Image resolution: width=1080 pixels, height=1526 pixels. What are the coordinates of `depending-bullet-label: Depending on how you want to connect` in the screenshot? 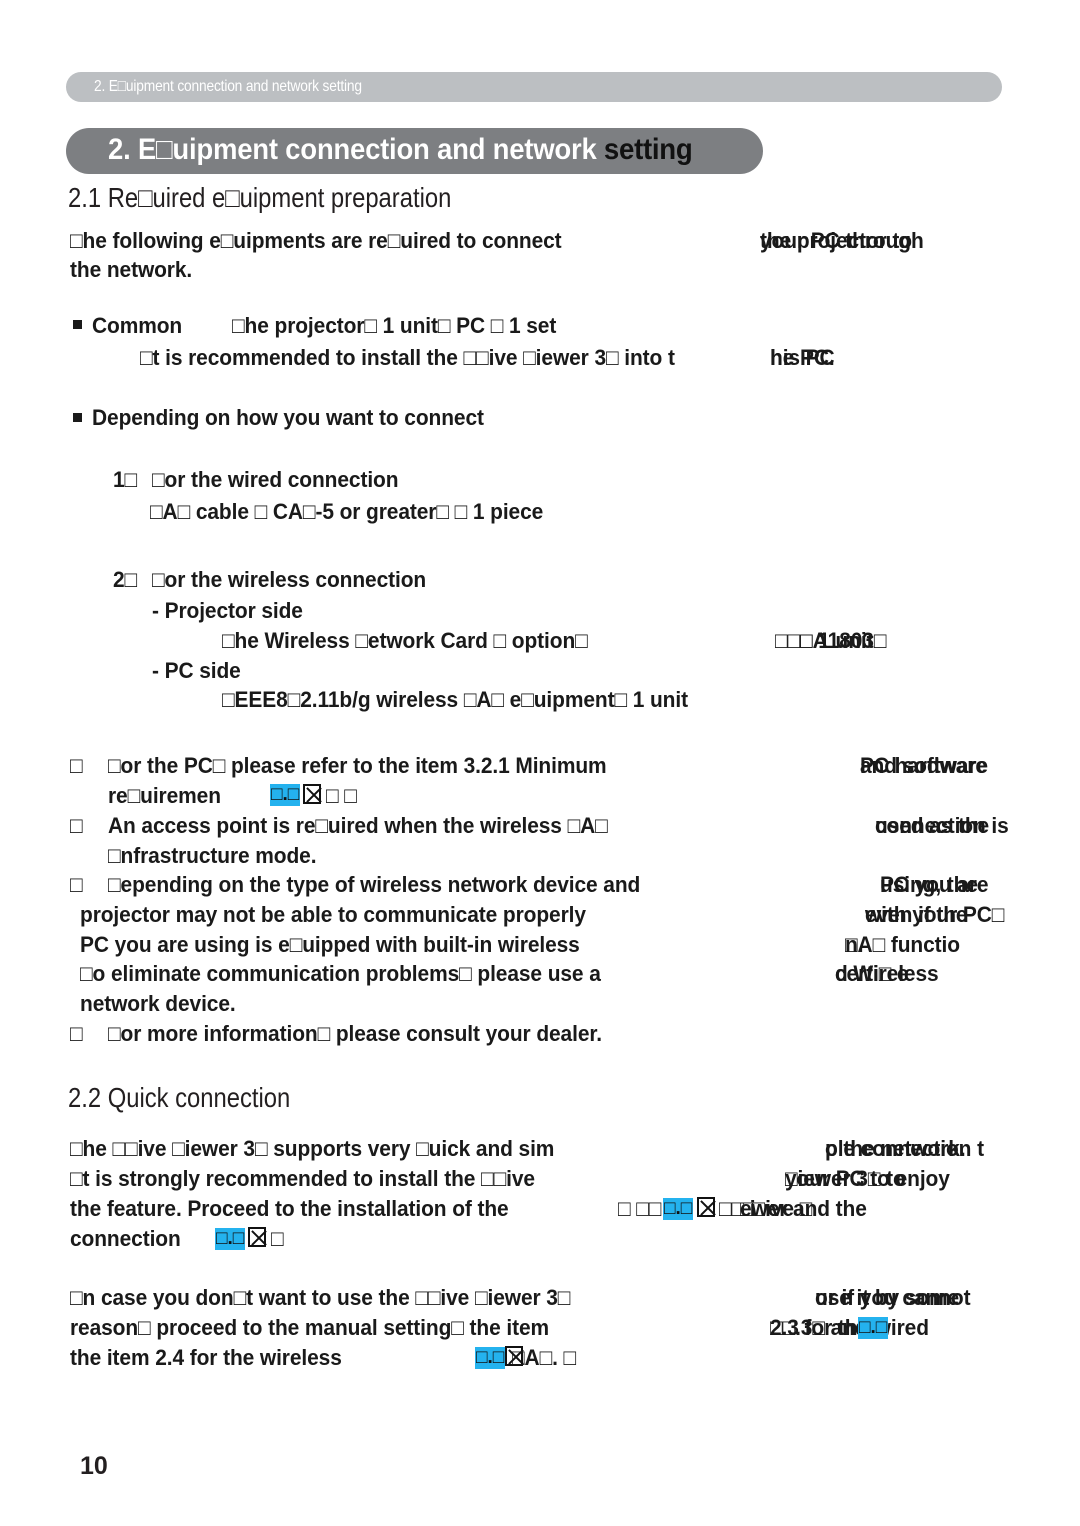 It's located at (288, 417).